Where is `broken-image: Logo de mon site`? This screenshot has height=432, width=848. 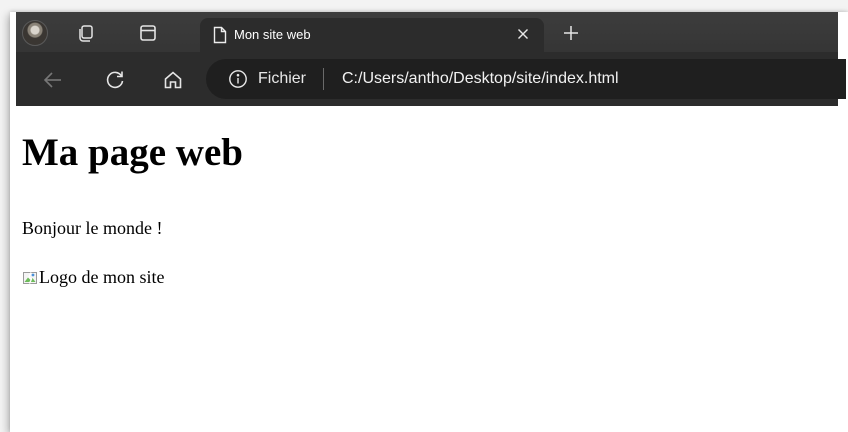
broken-image: Logo de mon site is located at coordinates (93, 277).